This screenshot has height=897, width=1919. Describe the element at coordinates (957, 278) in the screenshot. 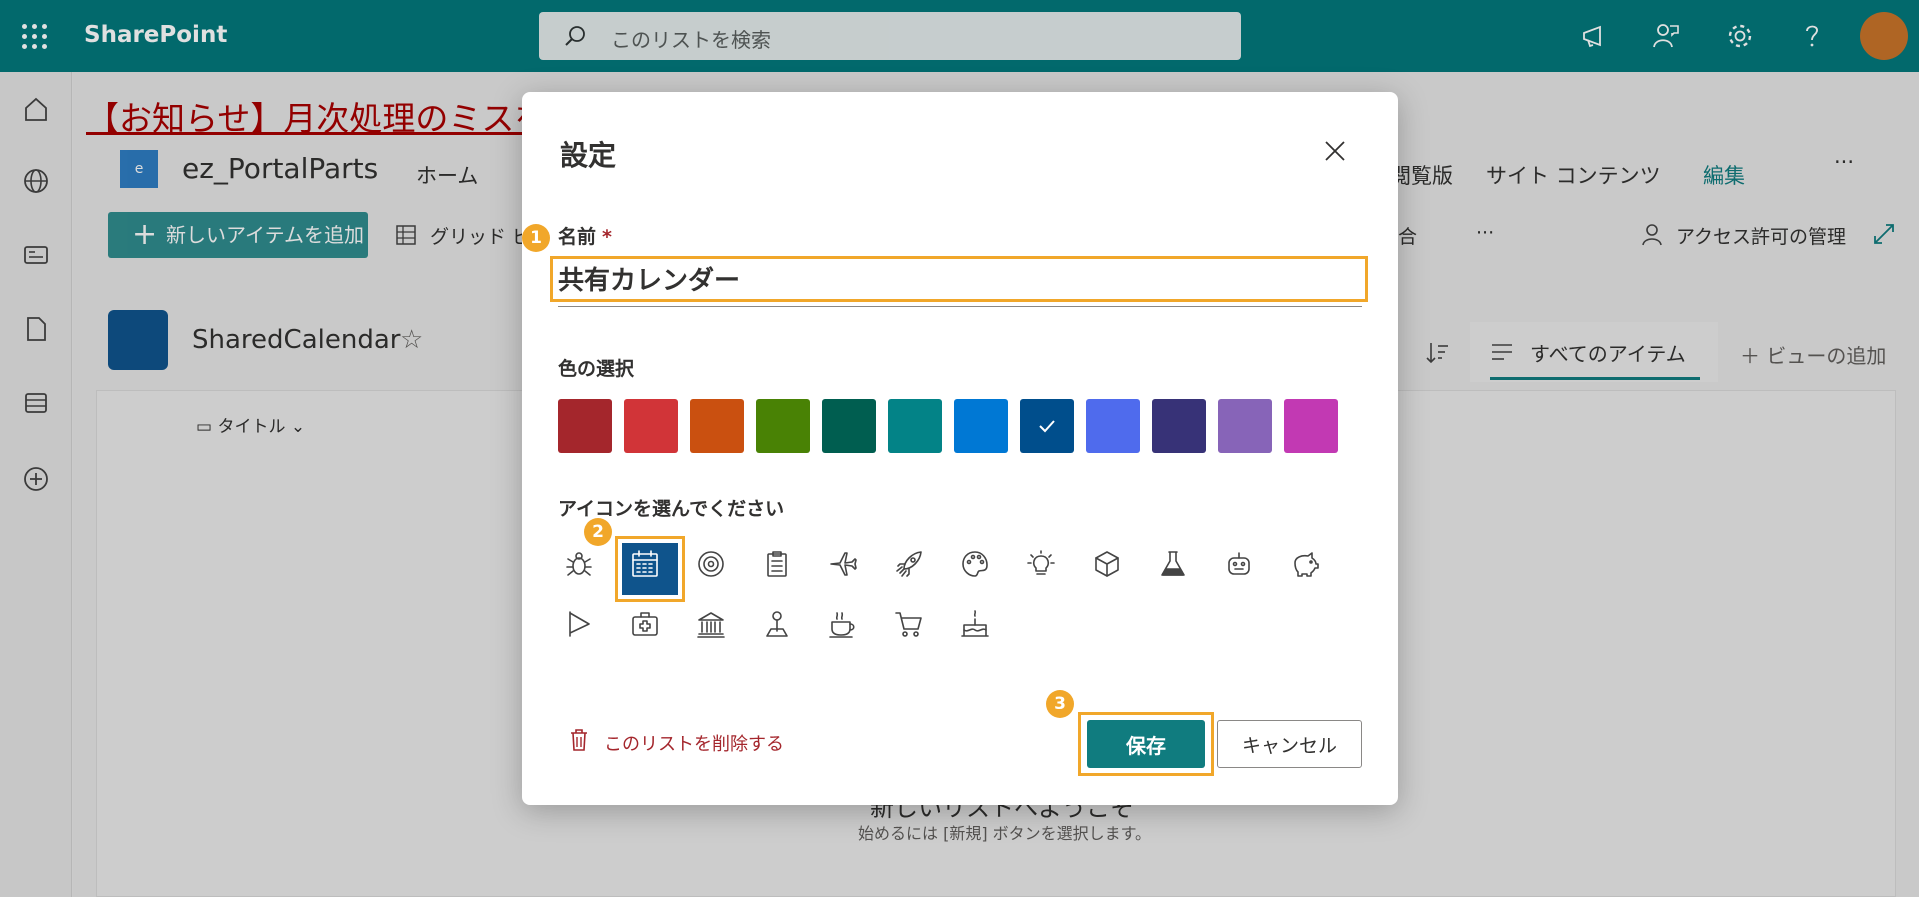

I see `name-field` at that location.